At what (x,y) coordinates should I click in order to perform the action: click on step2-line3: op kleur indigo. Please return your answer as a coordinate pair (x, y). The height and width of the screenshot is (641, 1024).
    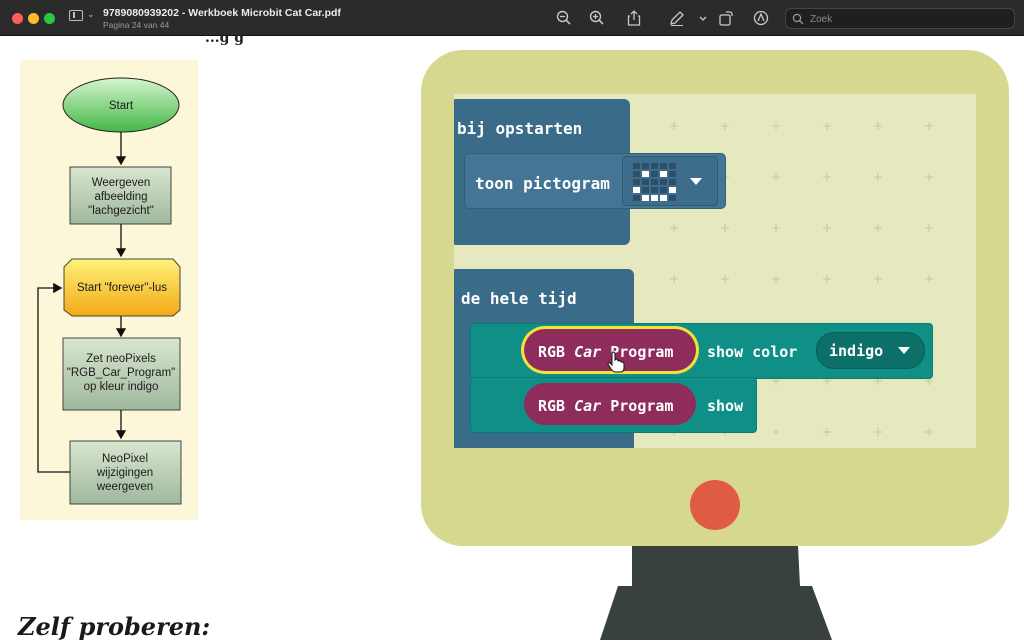
    Looking at the image, I should click on (121, 387).